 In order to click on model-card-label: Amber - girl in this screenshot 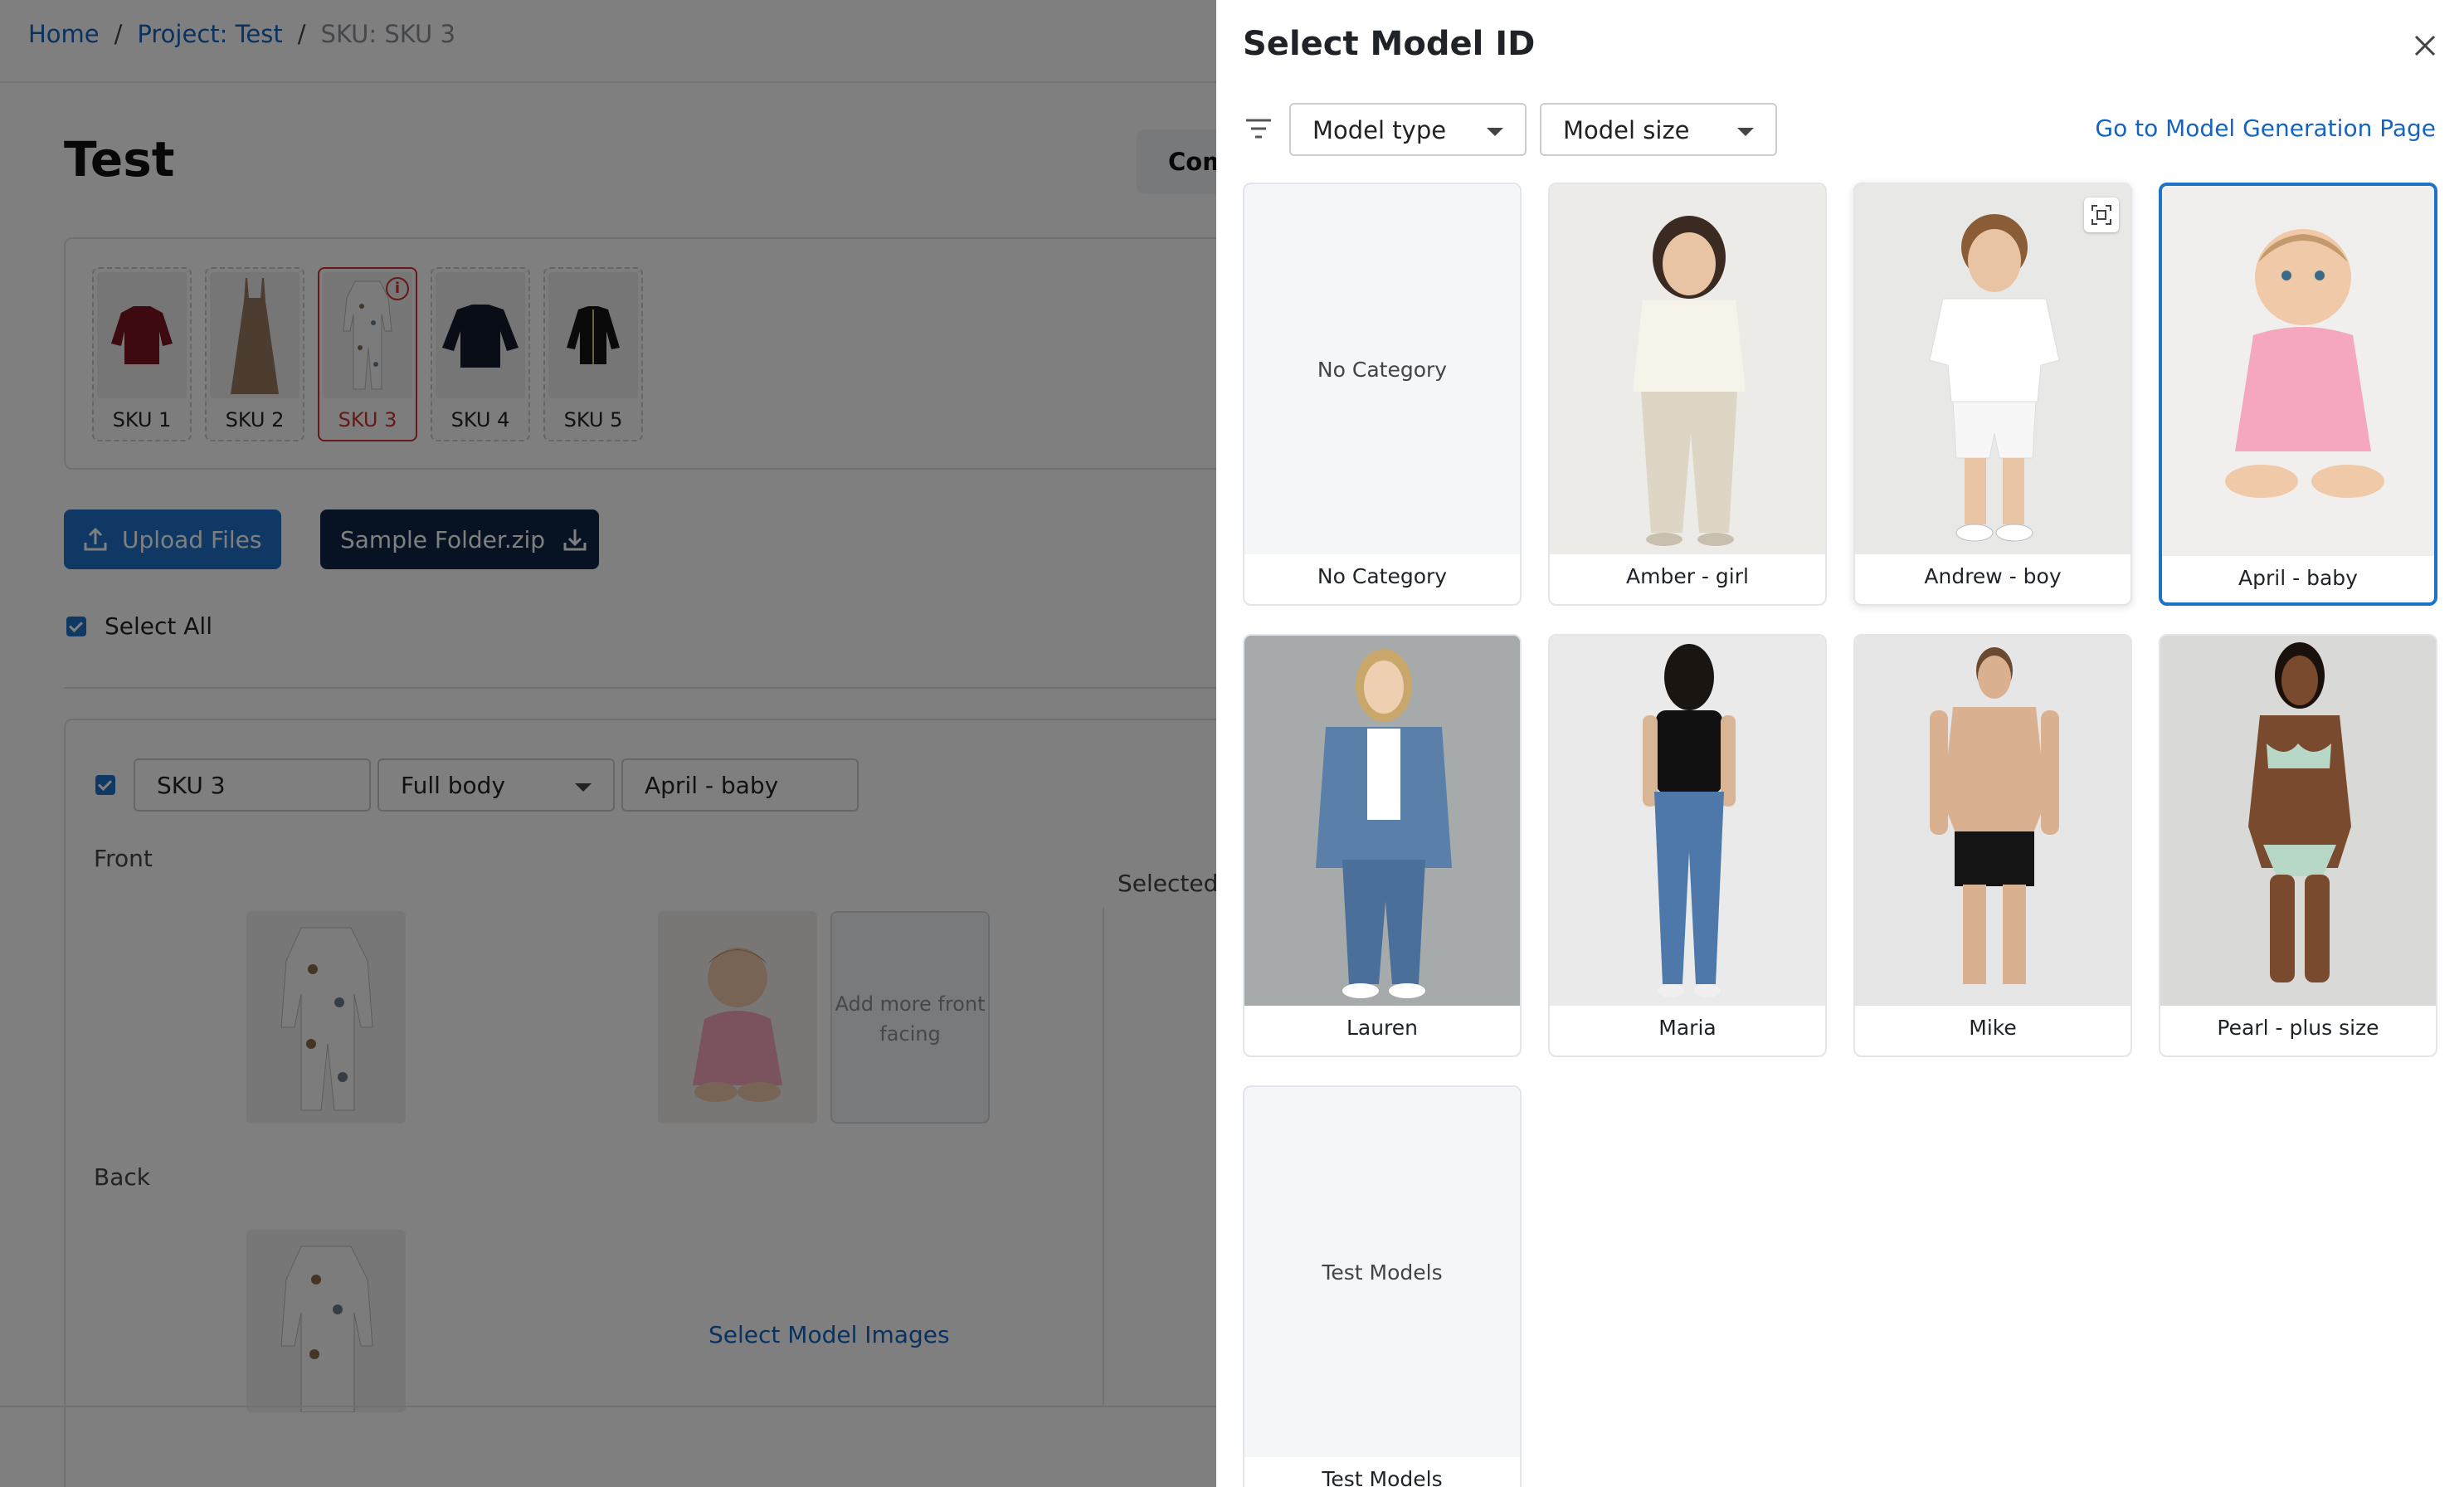, I will do `click(1687, 576)`.